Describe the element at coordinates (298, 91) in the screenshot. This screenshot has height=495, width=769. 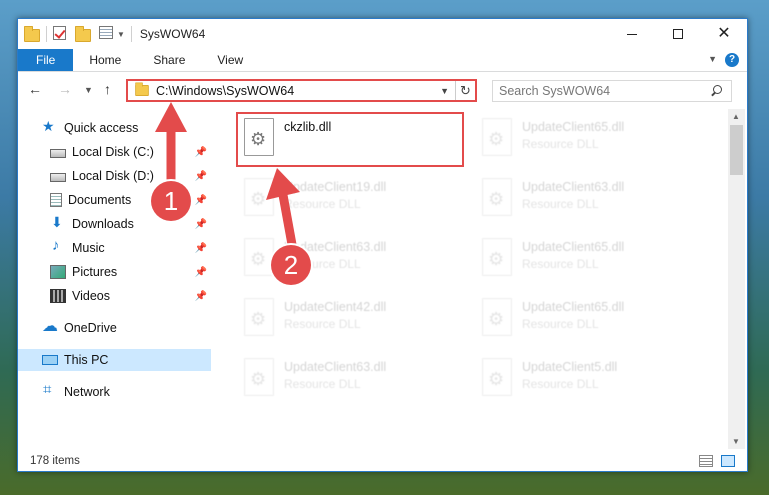
I see `address-path: C:\Windows\SysWOW64` at that location.